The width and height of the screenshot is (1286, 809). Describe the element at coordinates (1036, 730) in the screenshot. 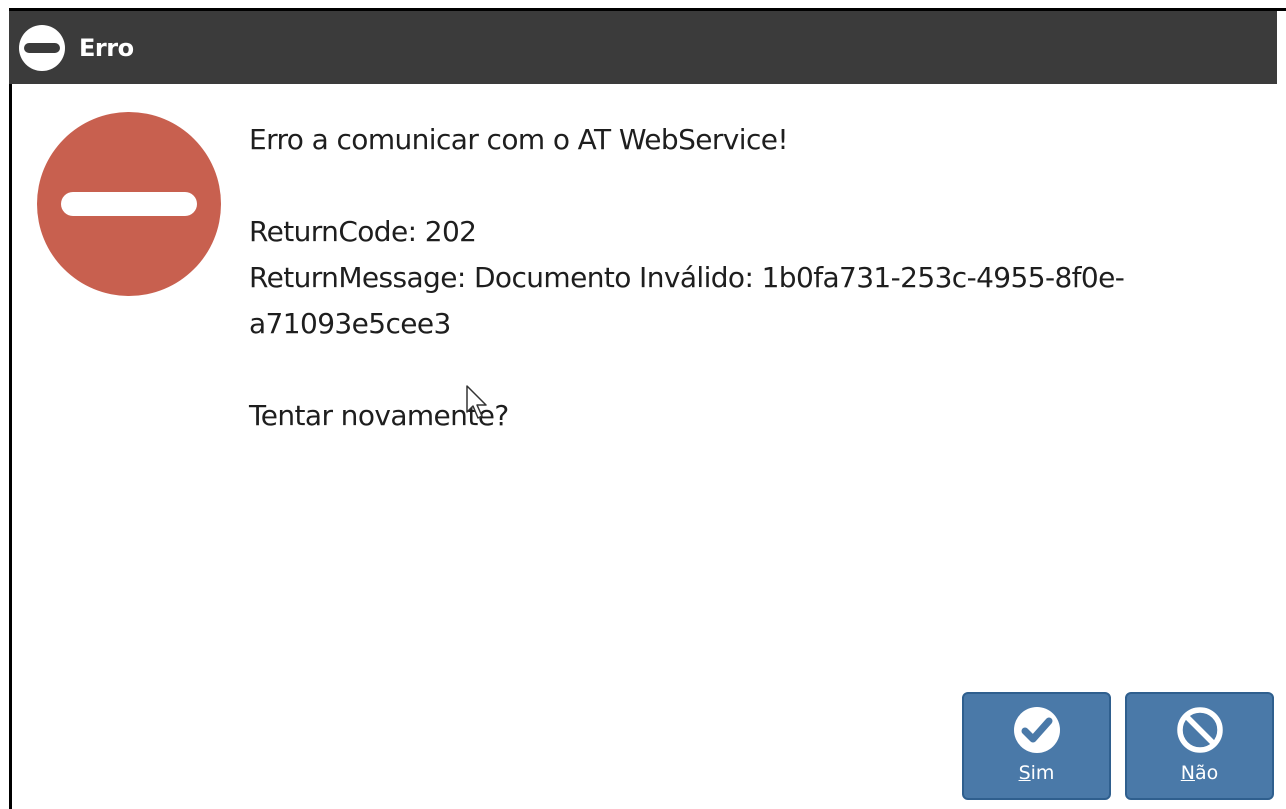

I see `check-circle-icon` at that location.